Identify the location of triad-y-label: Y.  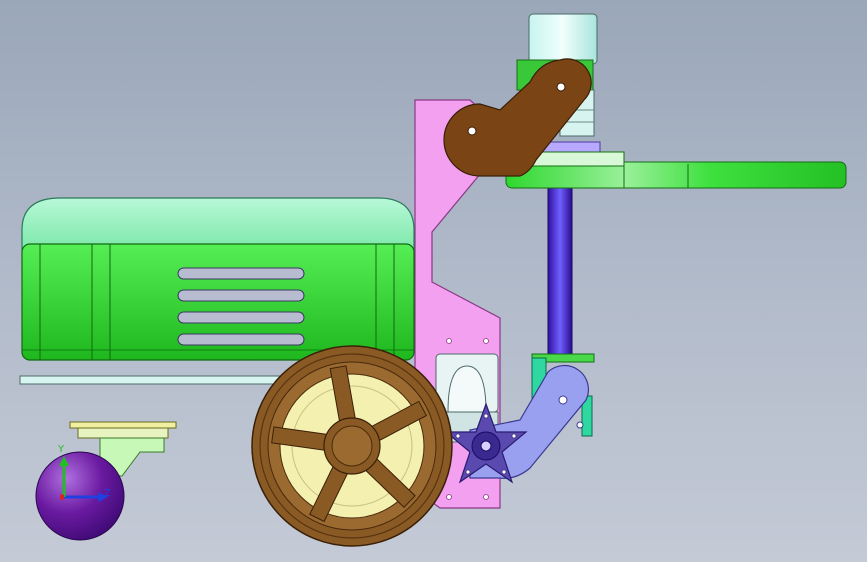
(61, 449).